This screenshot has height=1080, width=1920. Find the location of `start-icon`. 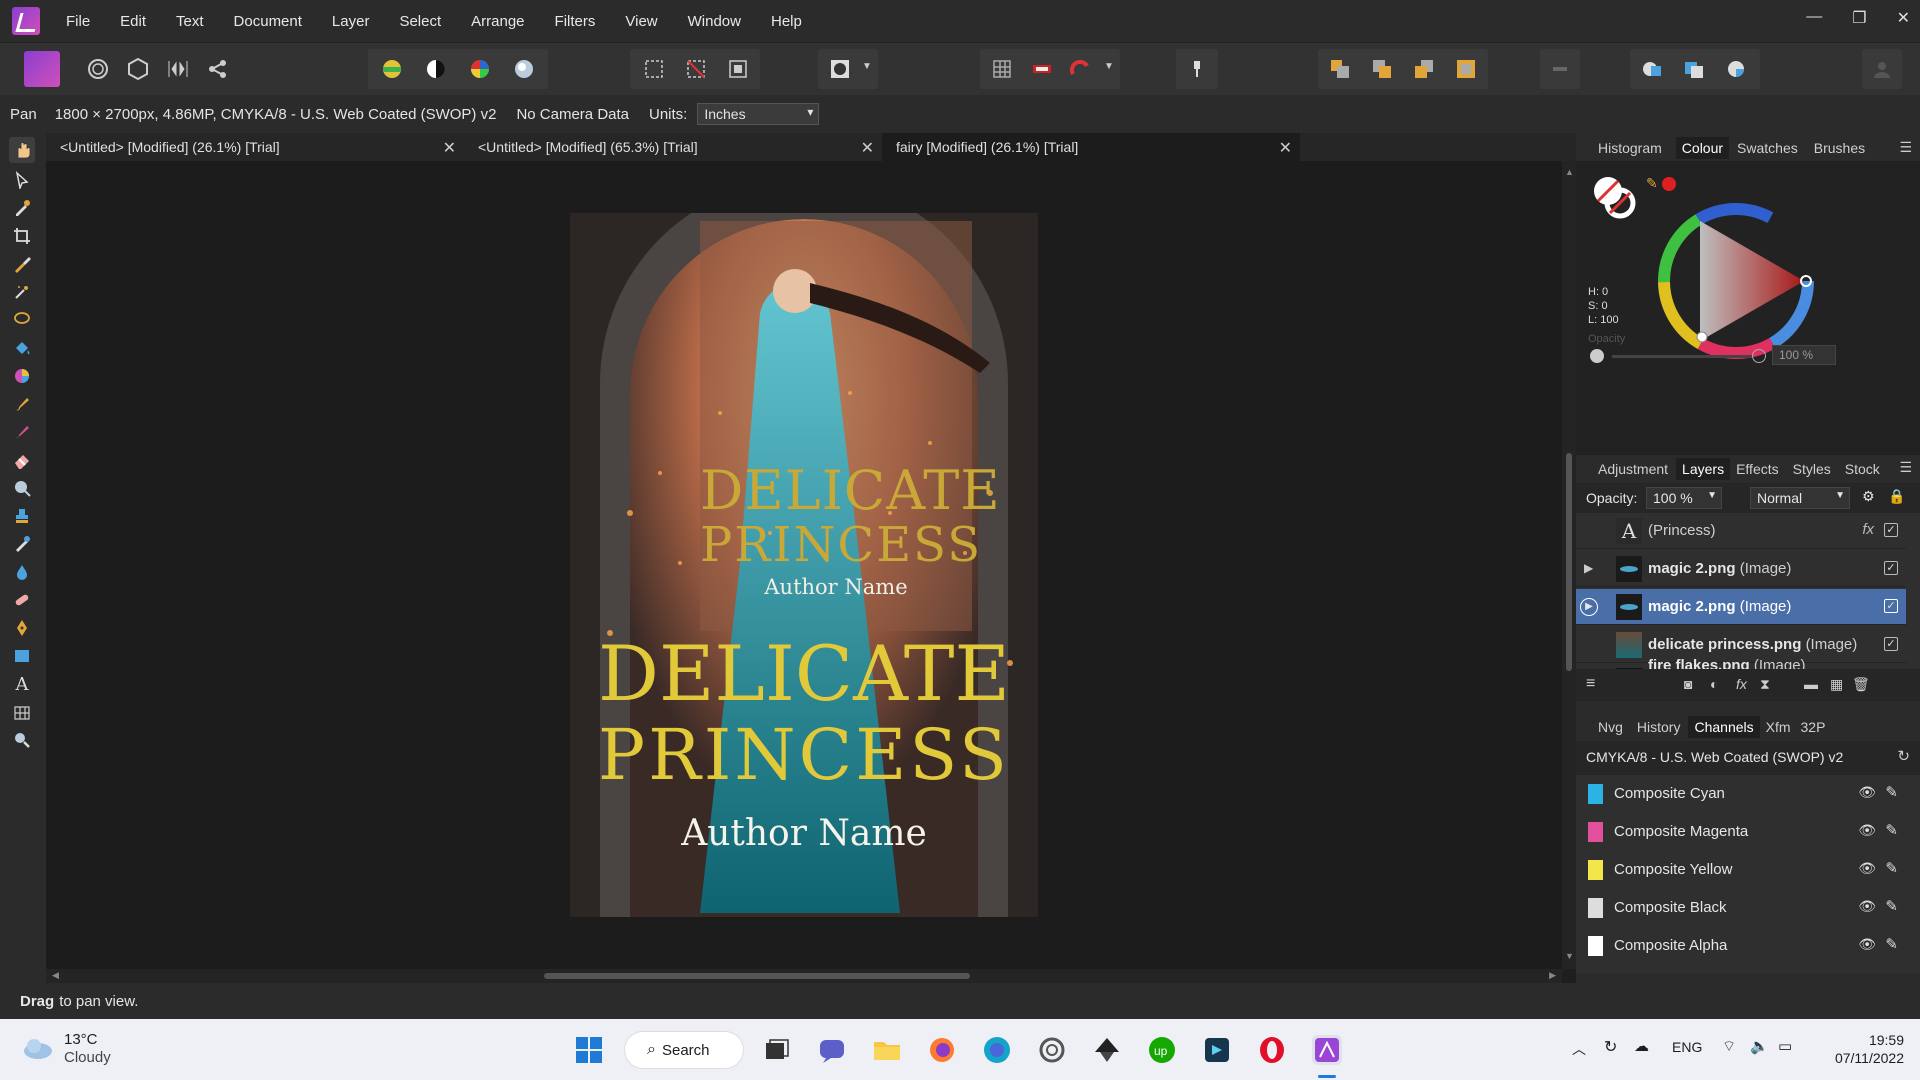

start-icon is located at coordinates (589, 1050).